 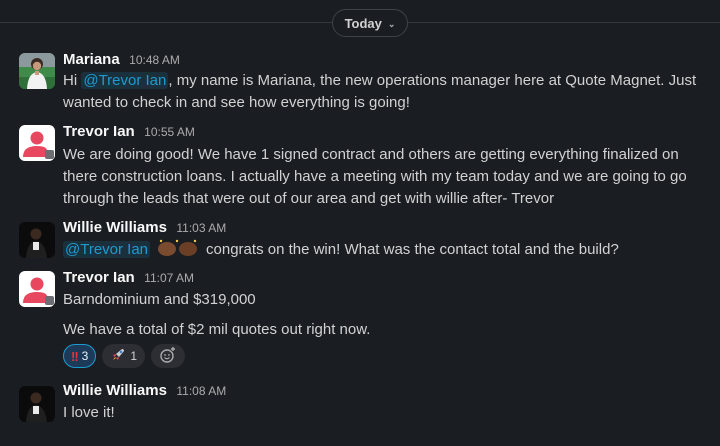 I want to click on timestamp: 11:07 AM, so click(x=169, y=278).